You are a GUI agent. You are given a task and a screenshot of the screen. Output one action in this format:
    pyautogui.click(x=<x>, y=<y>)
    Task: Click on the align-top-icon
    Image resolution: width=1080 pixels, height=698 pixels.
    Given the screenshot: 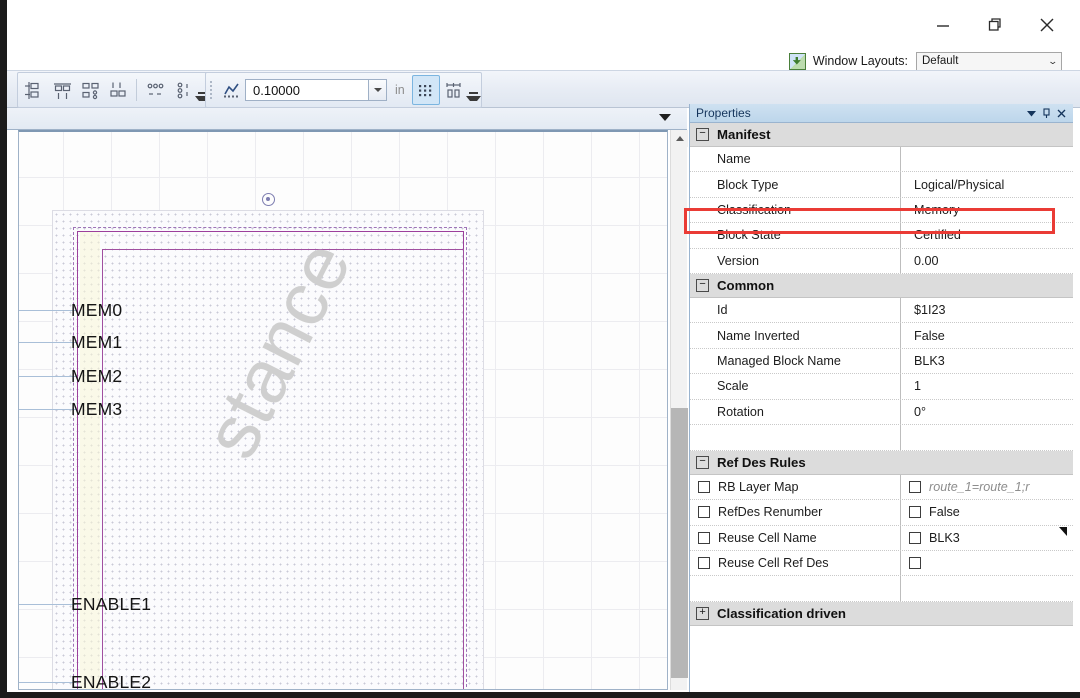 What is the action you would take?
    pyautogui.click(x=62, y=90)
    